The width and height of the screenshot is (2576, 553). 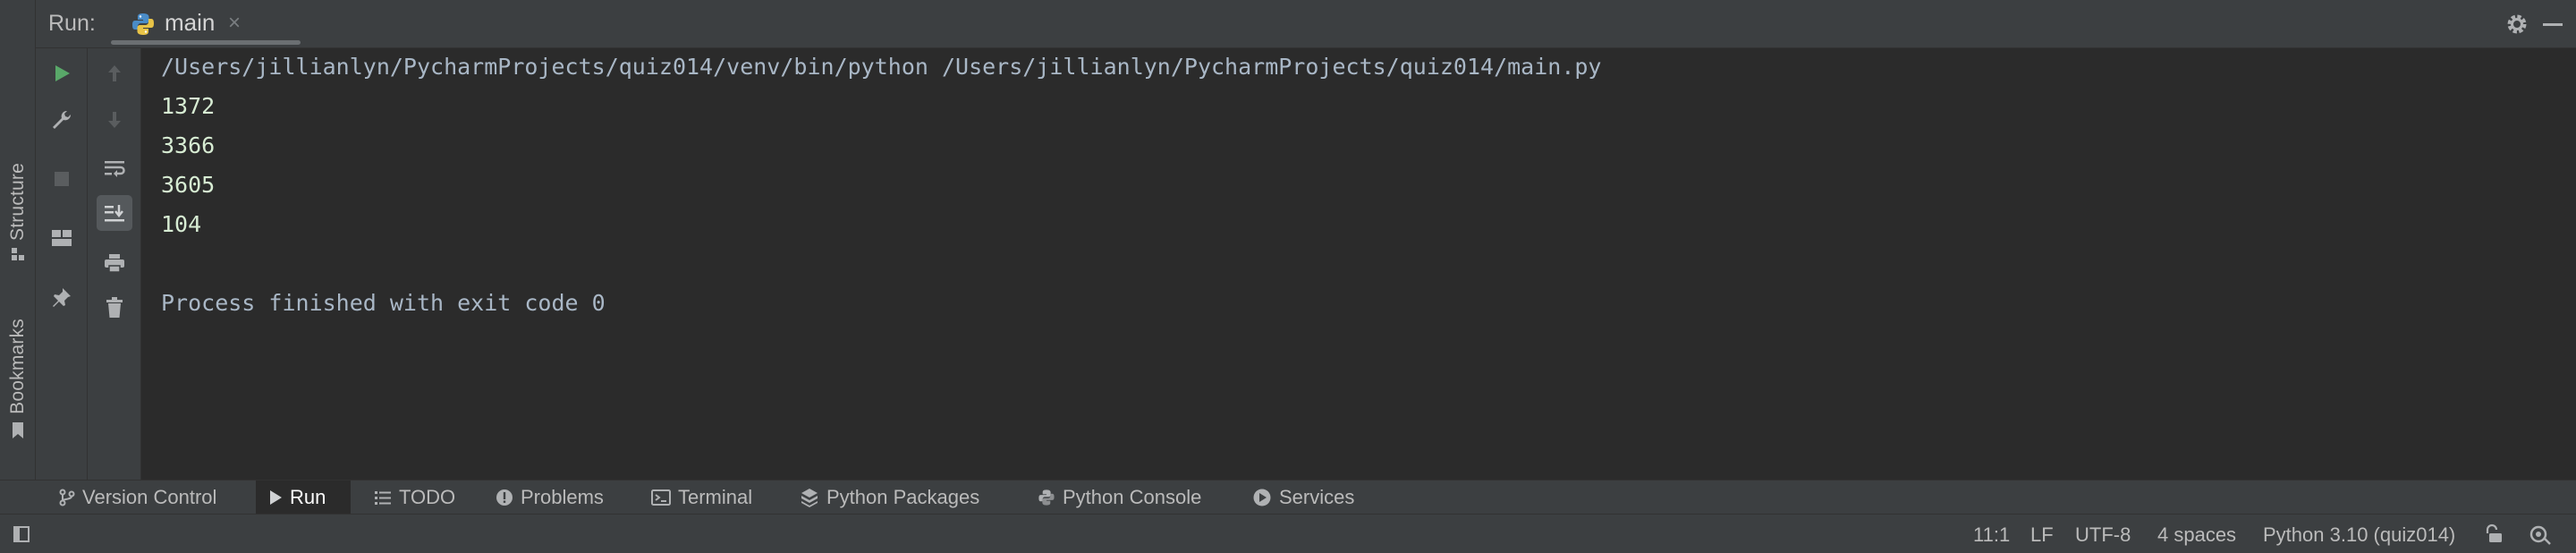 I want to click on structure-icon, so click(x=18, y=254).